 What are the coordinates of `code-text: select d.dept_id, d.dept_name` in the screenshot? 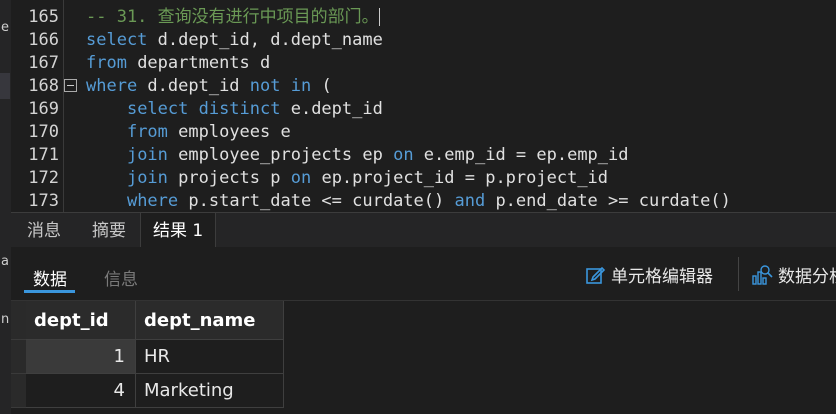 It's located at (234, 40).